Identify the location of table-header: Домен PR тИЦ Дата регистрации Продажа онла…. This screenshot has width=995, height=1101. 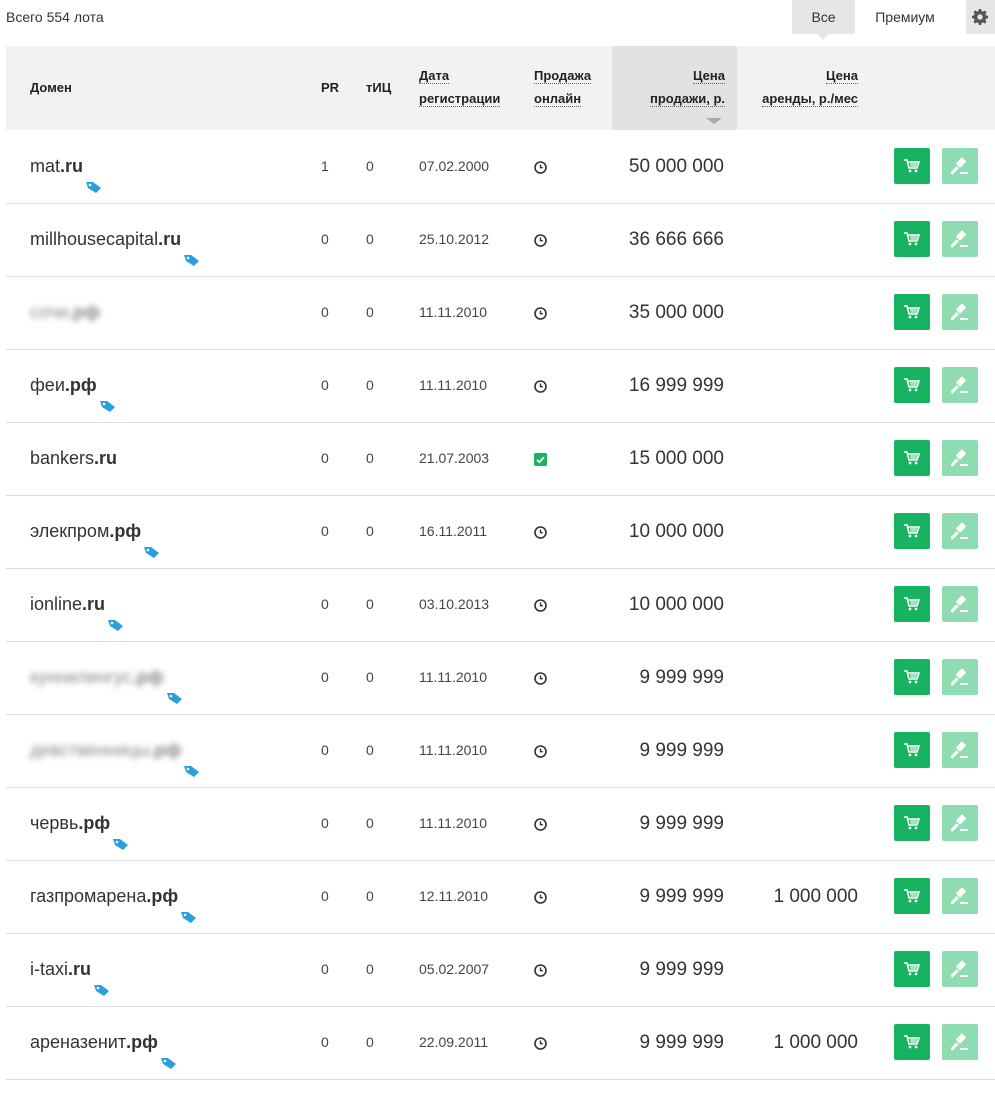
(500, 88).